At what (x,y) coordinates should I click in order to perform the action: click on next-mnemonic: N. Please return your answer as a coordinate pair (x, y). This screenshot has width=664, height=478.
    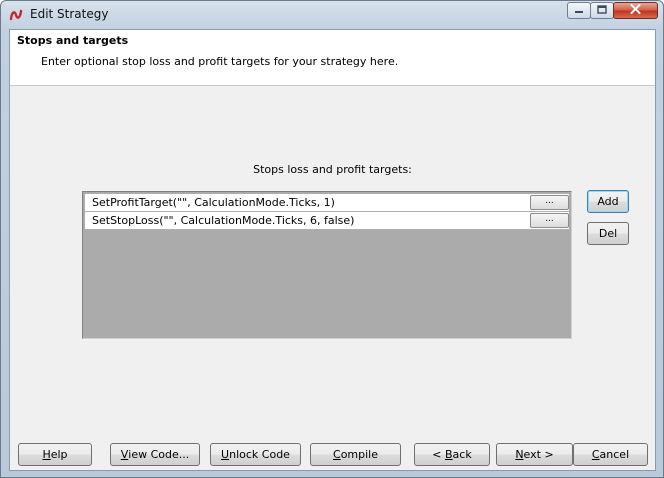
    Looking at the image, I should click on (519, 454).